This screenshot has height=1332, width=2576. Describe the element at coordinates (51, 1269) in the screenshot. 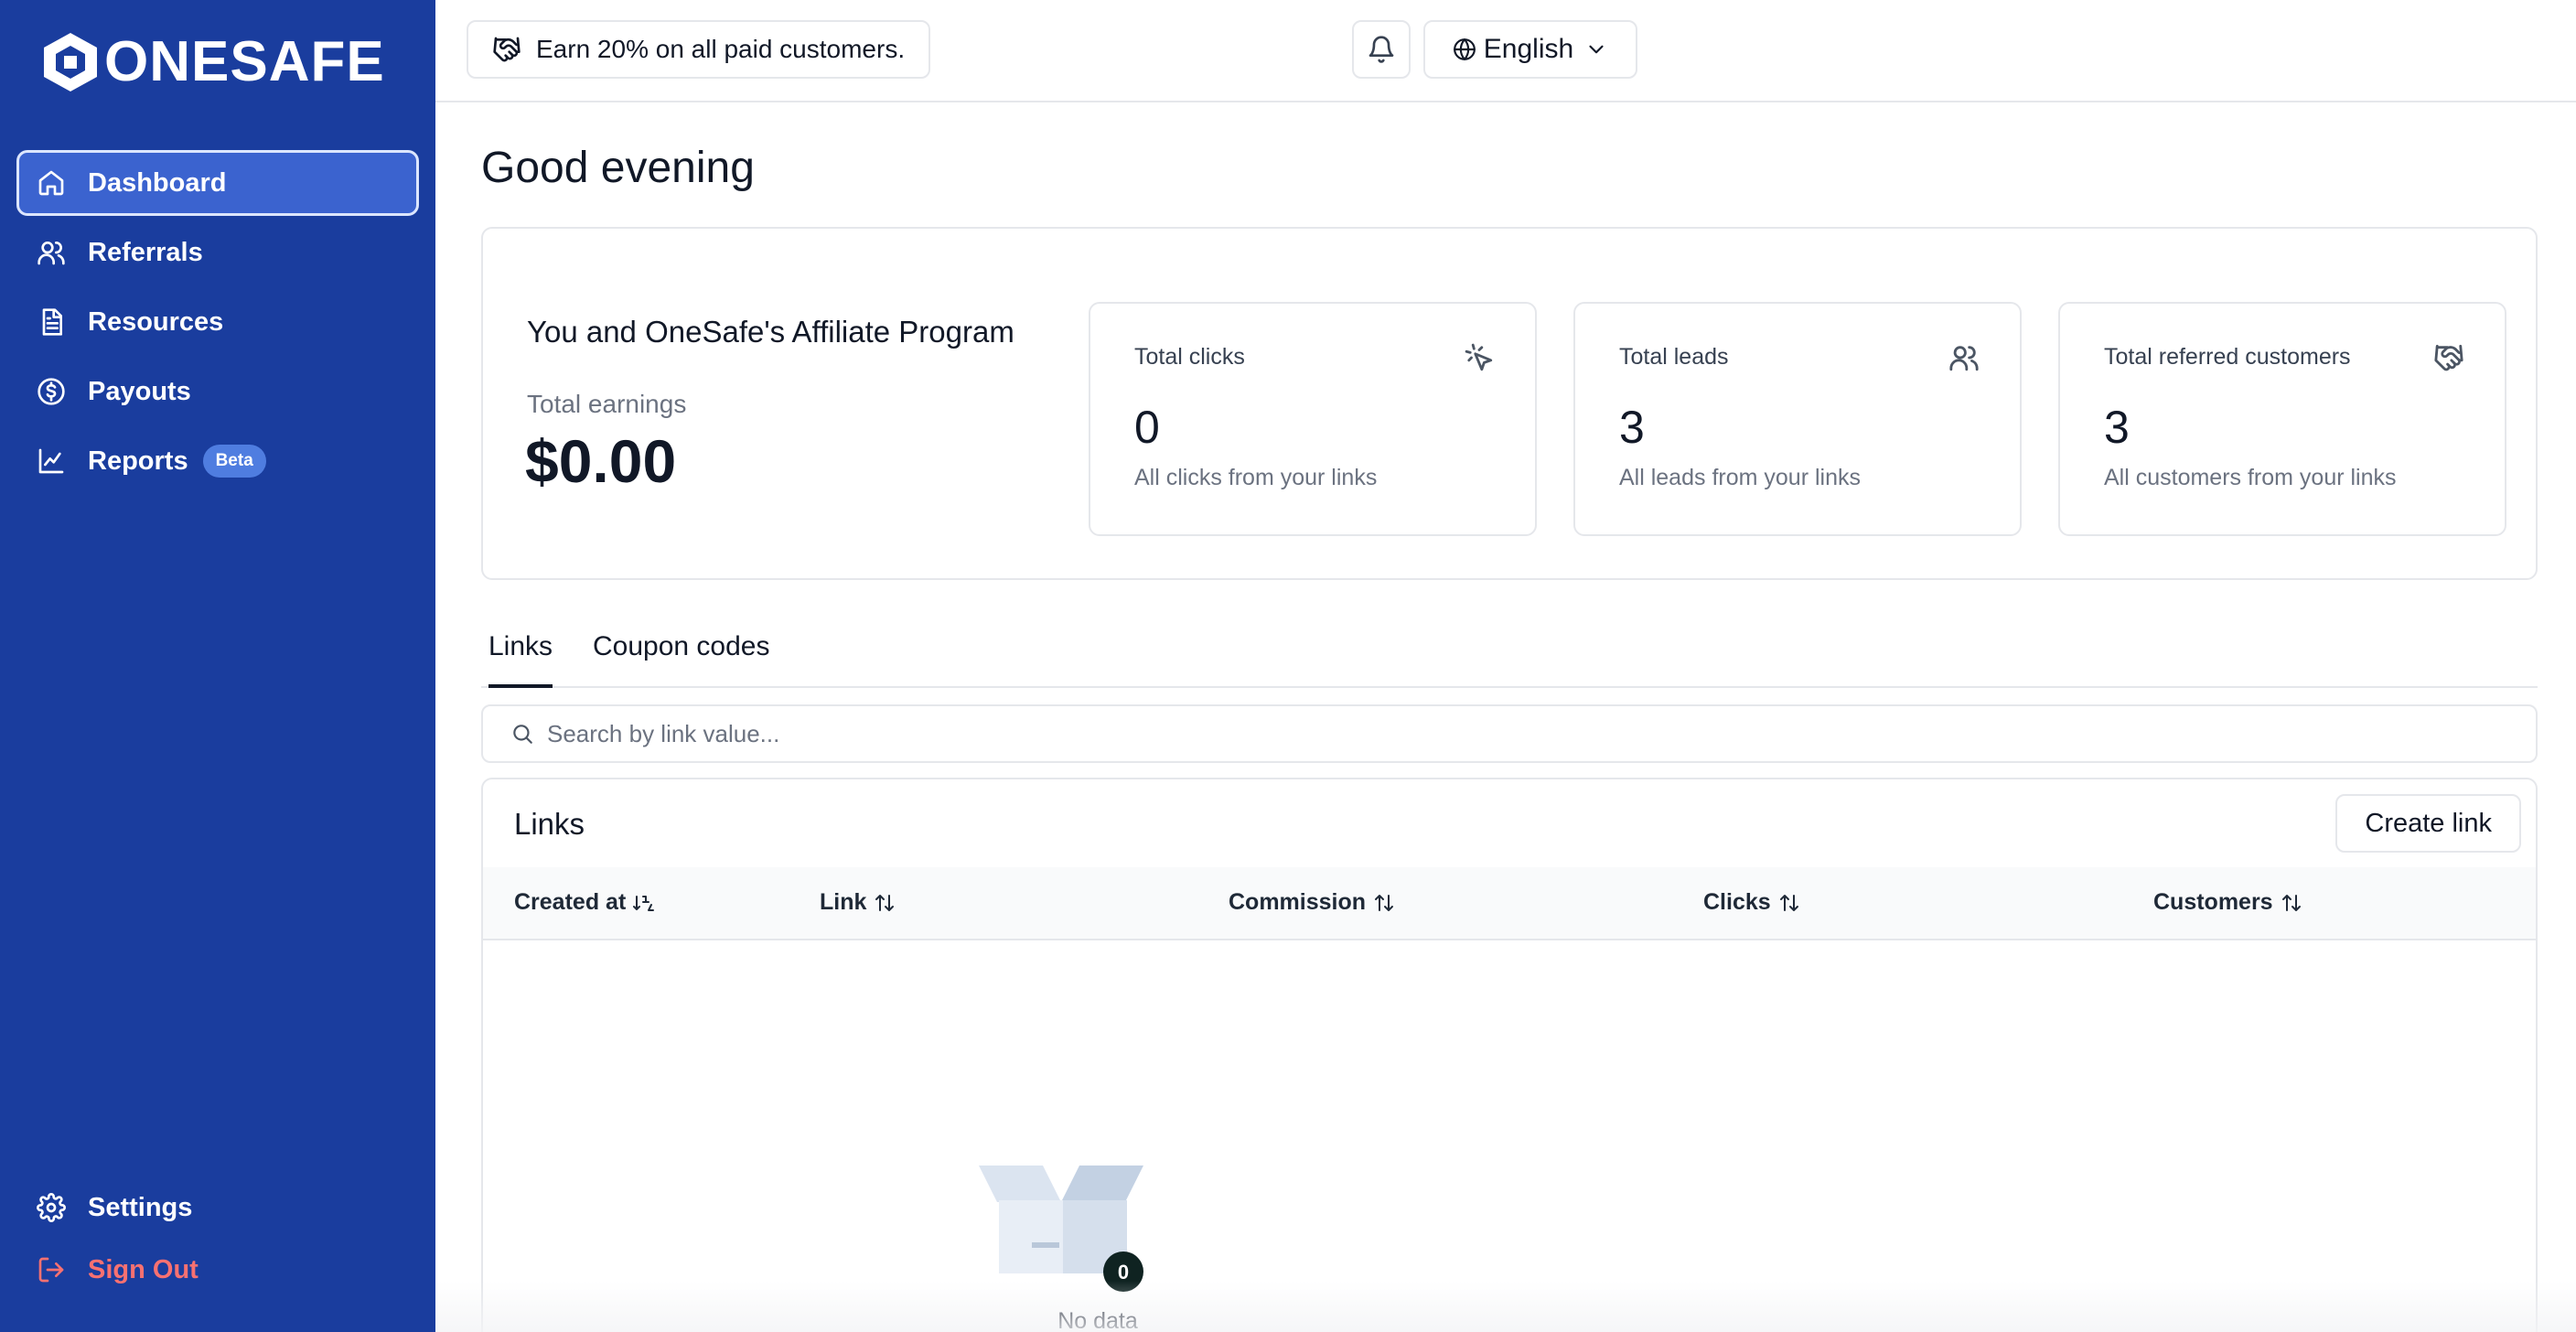

I see `sign-out-icon` at that location.